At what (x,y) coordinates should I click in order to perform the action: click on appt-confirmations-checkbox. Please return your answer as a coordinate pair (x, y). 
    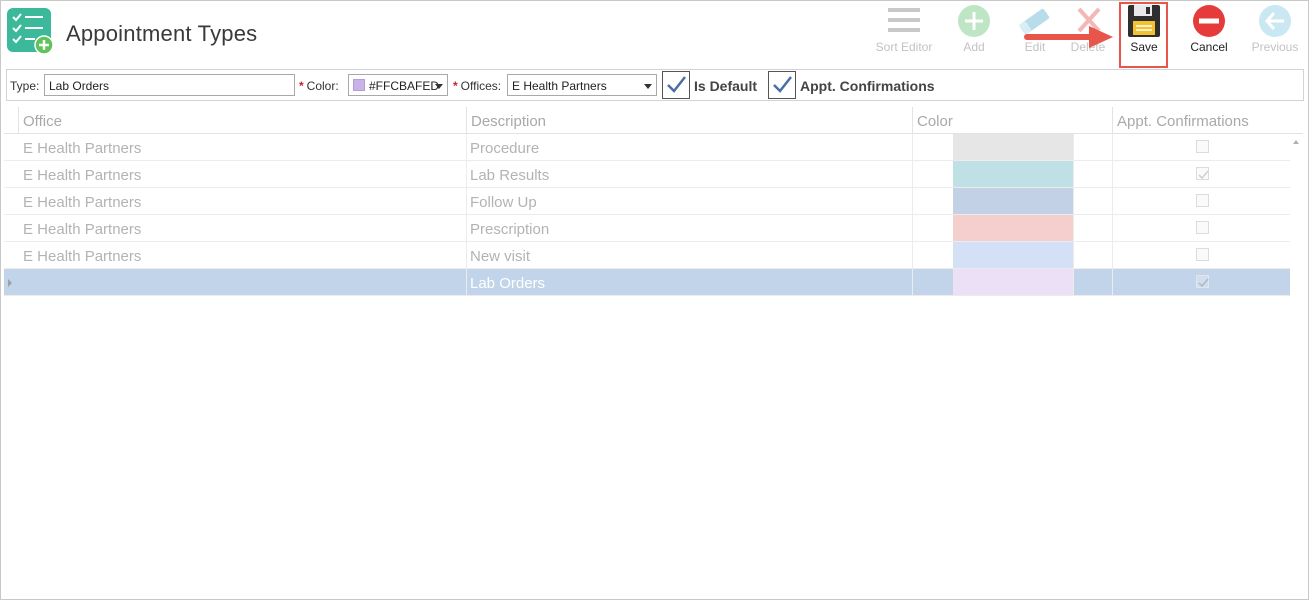
    Looking at the image, I should click on (782, 85).